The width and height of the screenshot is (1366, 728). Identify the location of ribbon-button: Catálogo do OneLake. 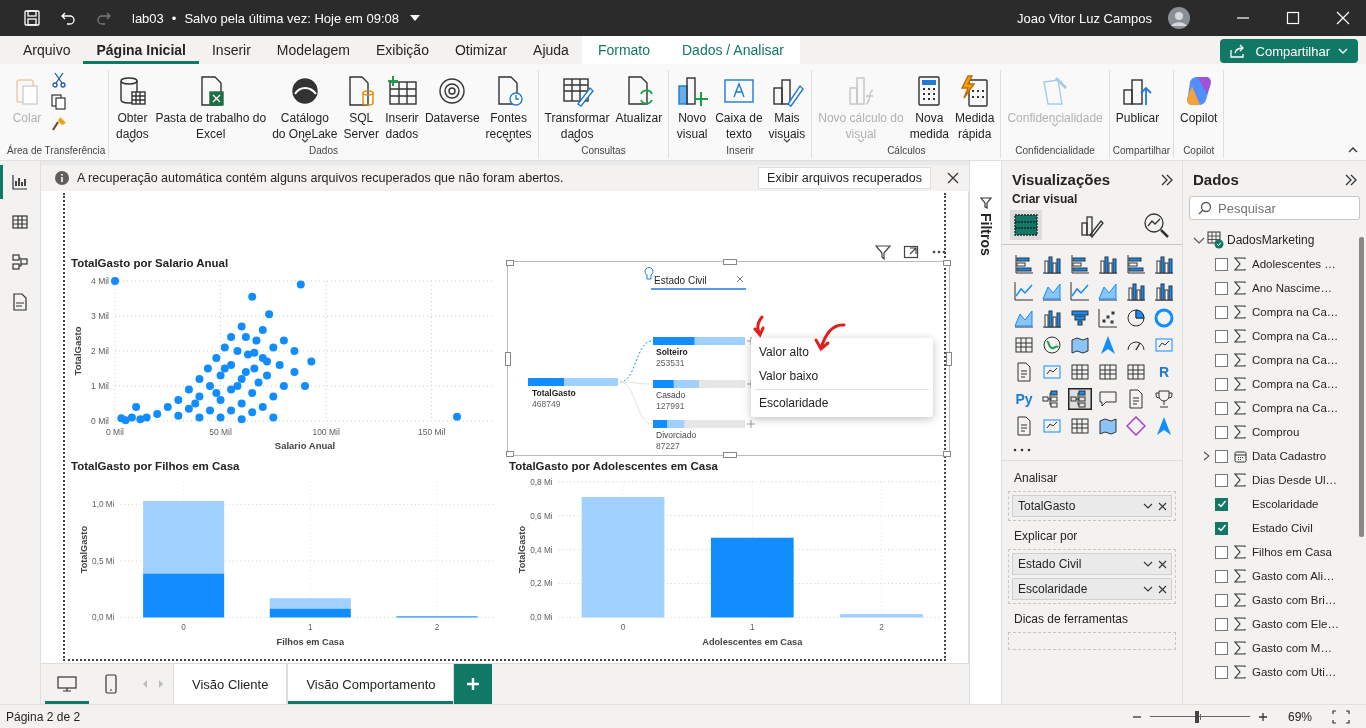
(305, 107).